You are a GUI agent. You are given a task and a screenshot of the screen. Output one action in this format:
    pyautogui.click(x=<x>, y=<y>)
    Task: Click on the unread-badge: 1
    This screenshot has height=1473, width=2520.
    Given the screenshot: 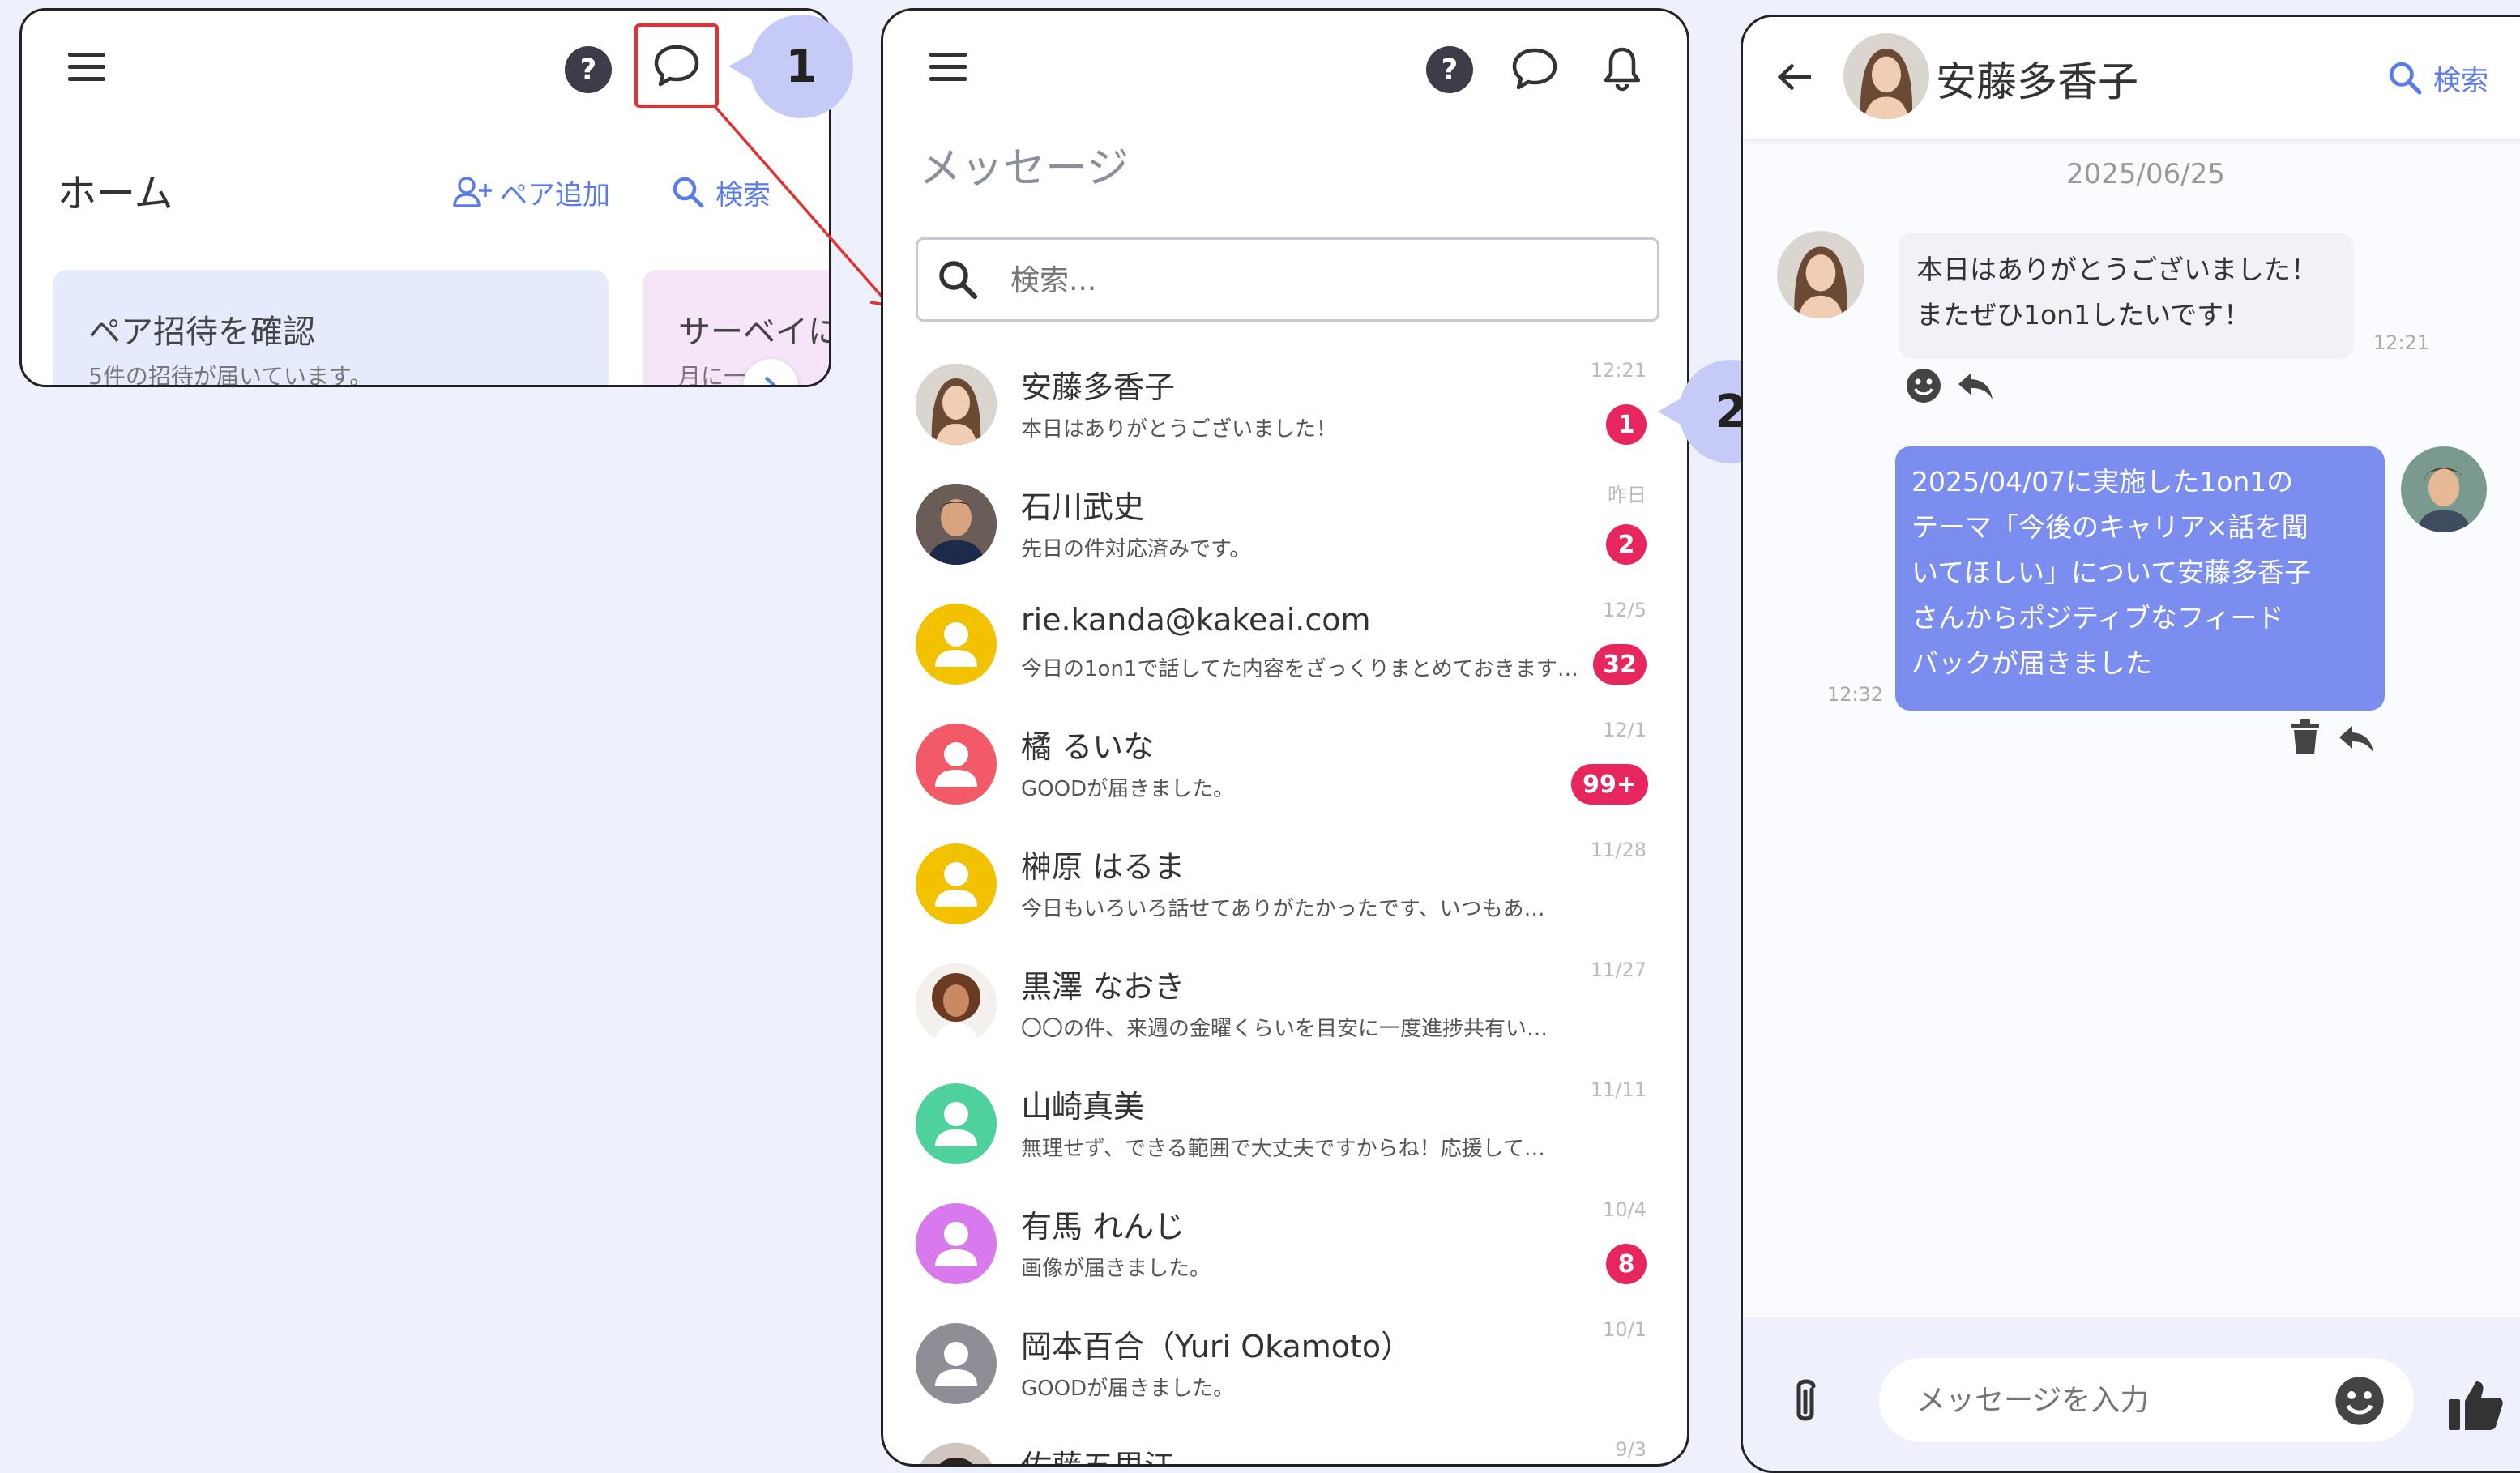 What is the action you would take?
    pyautogui.click(x=1626, y=424)
    